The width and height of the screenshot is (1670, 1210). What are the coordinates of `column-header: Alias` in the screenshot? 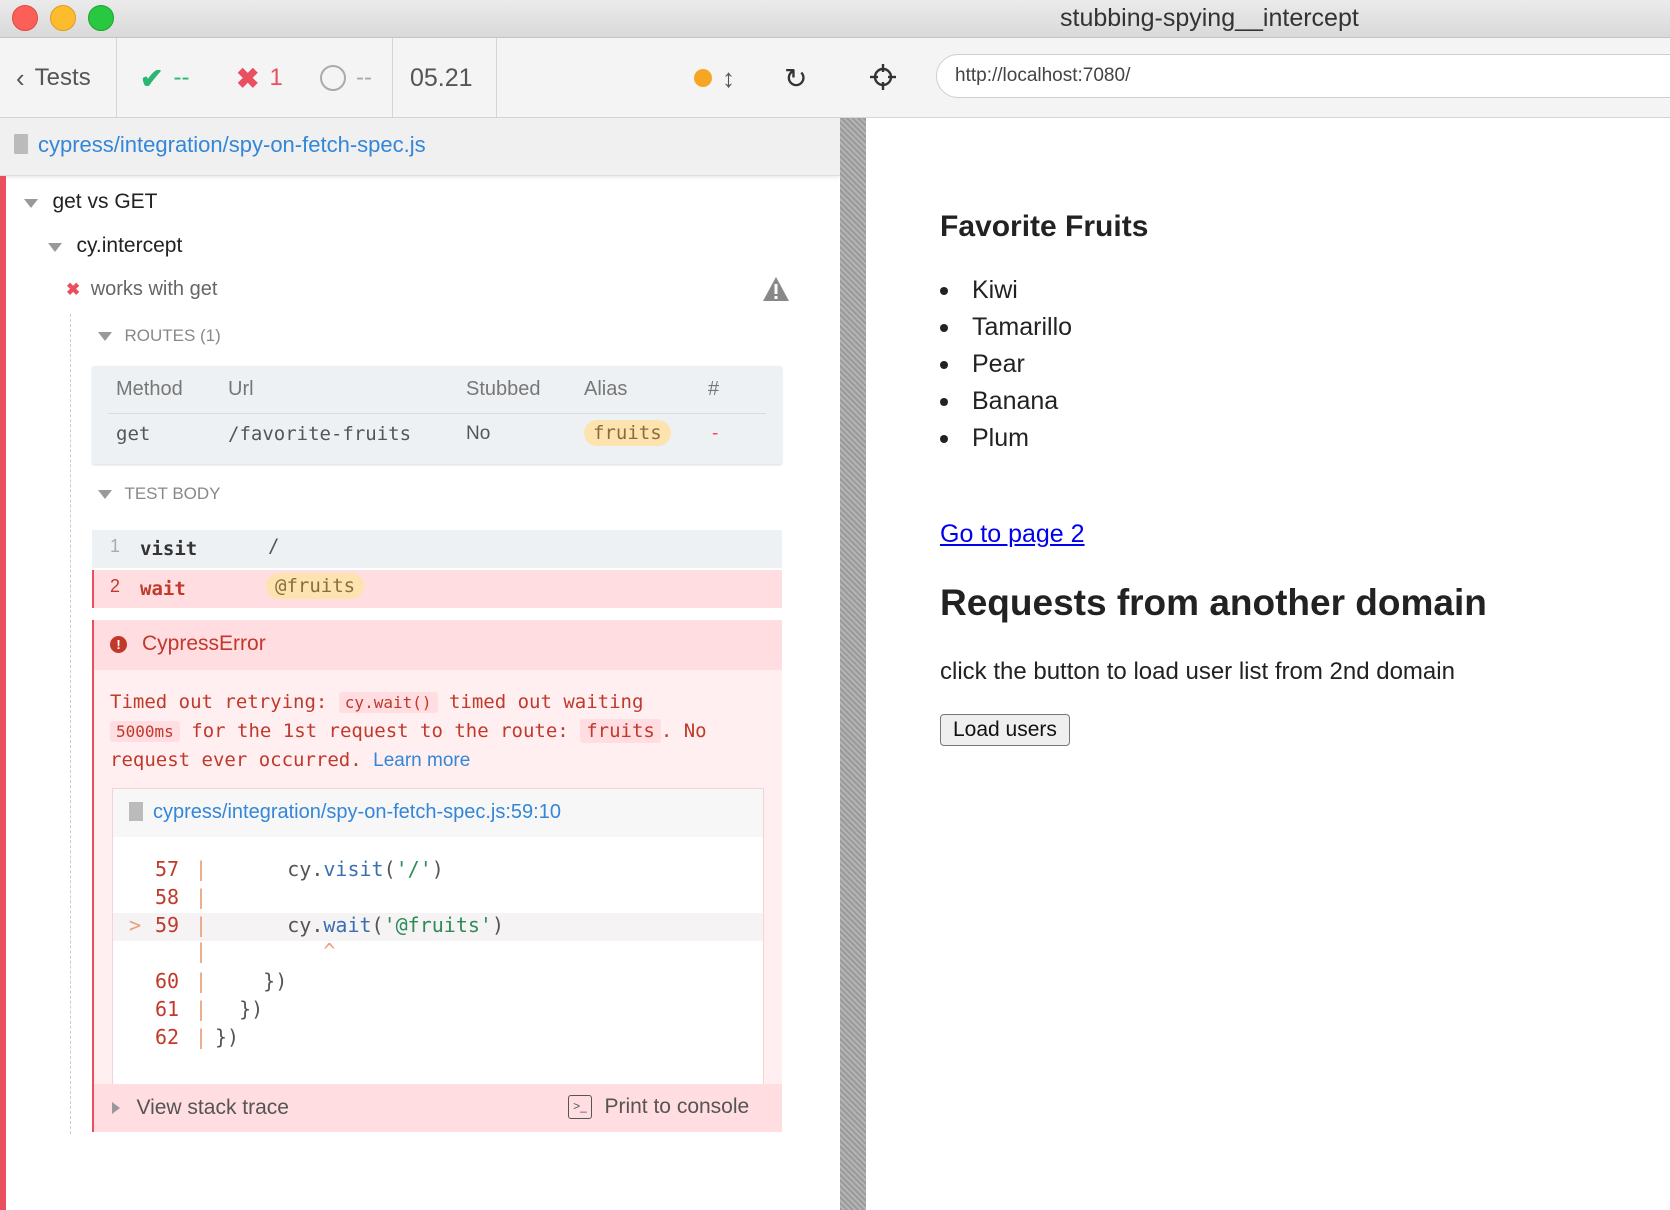 It's located at (606, 389).